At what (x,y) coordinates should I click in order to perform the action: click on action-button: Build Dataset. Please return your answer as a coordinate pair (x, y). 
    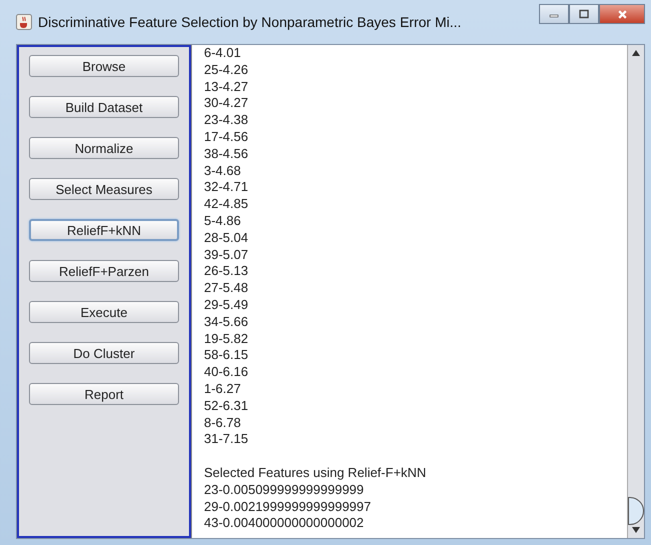
    Looking at the image, I should click on (104, 107).